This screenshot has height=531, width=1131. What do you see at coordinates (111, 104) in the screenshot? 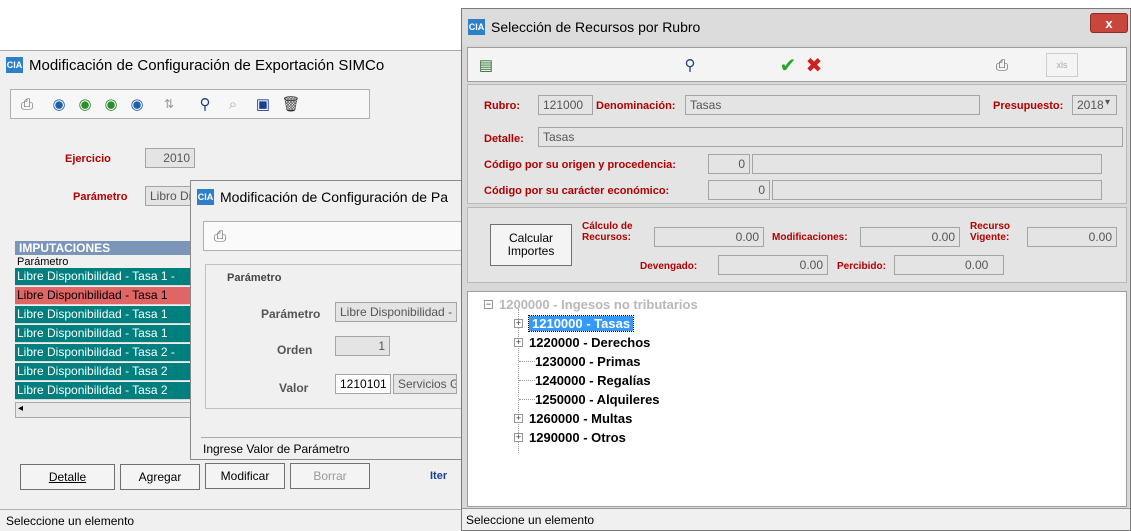
I see `next-record-icon: ◉` at bounding box center [111, 104].